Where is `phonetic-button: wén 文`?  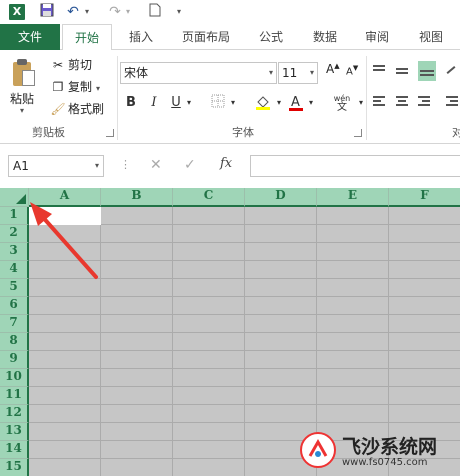
phonetic-button: wén 文 is located at coordinates (342, 103).